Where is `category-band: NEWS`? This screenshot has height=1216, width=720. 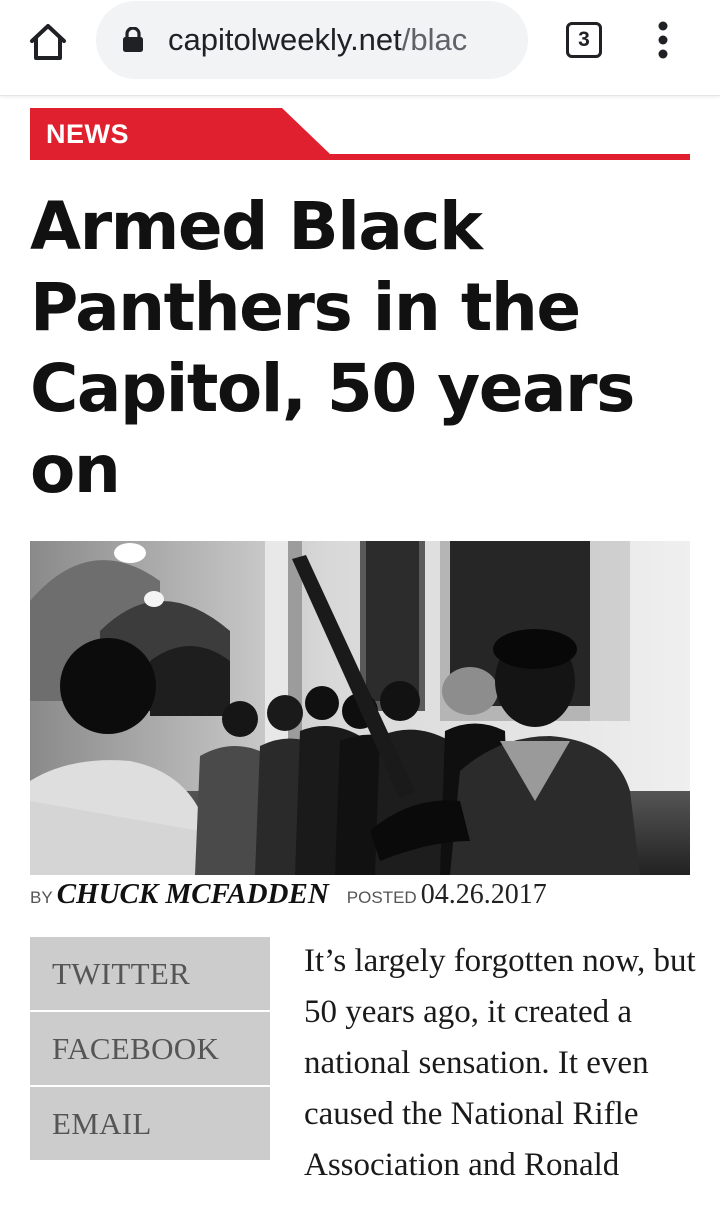
category-band: NEWS is located at coordinates (360, 135).